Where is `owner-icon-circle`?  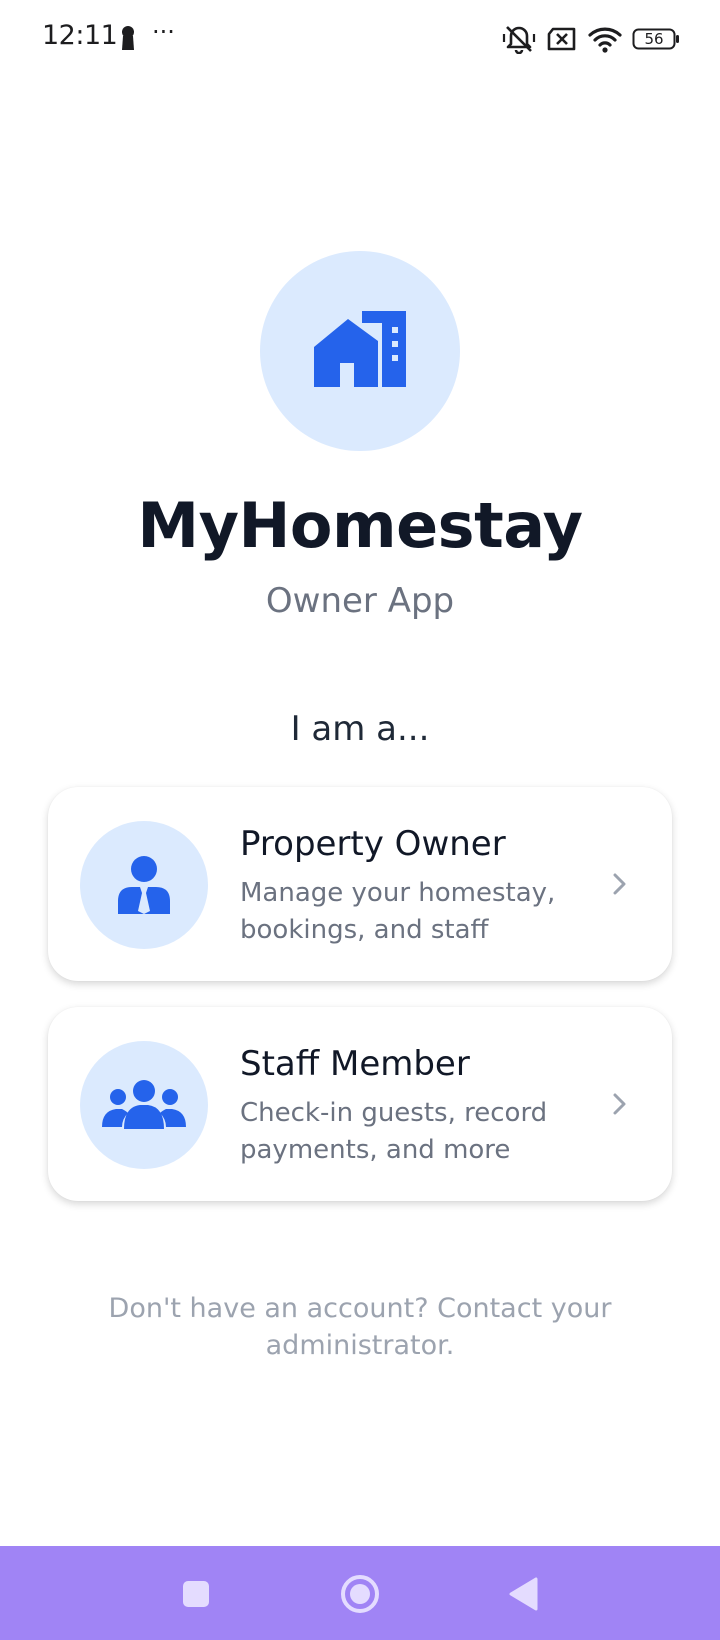 owner-icon-circle is located at coordinates (144, 885).